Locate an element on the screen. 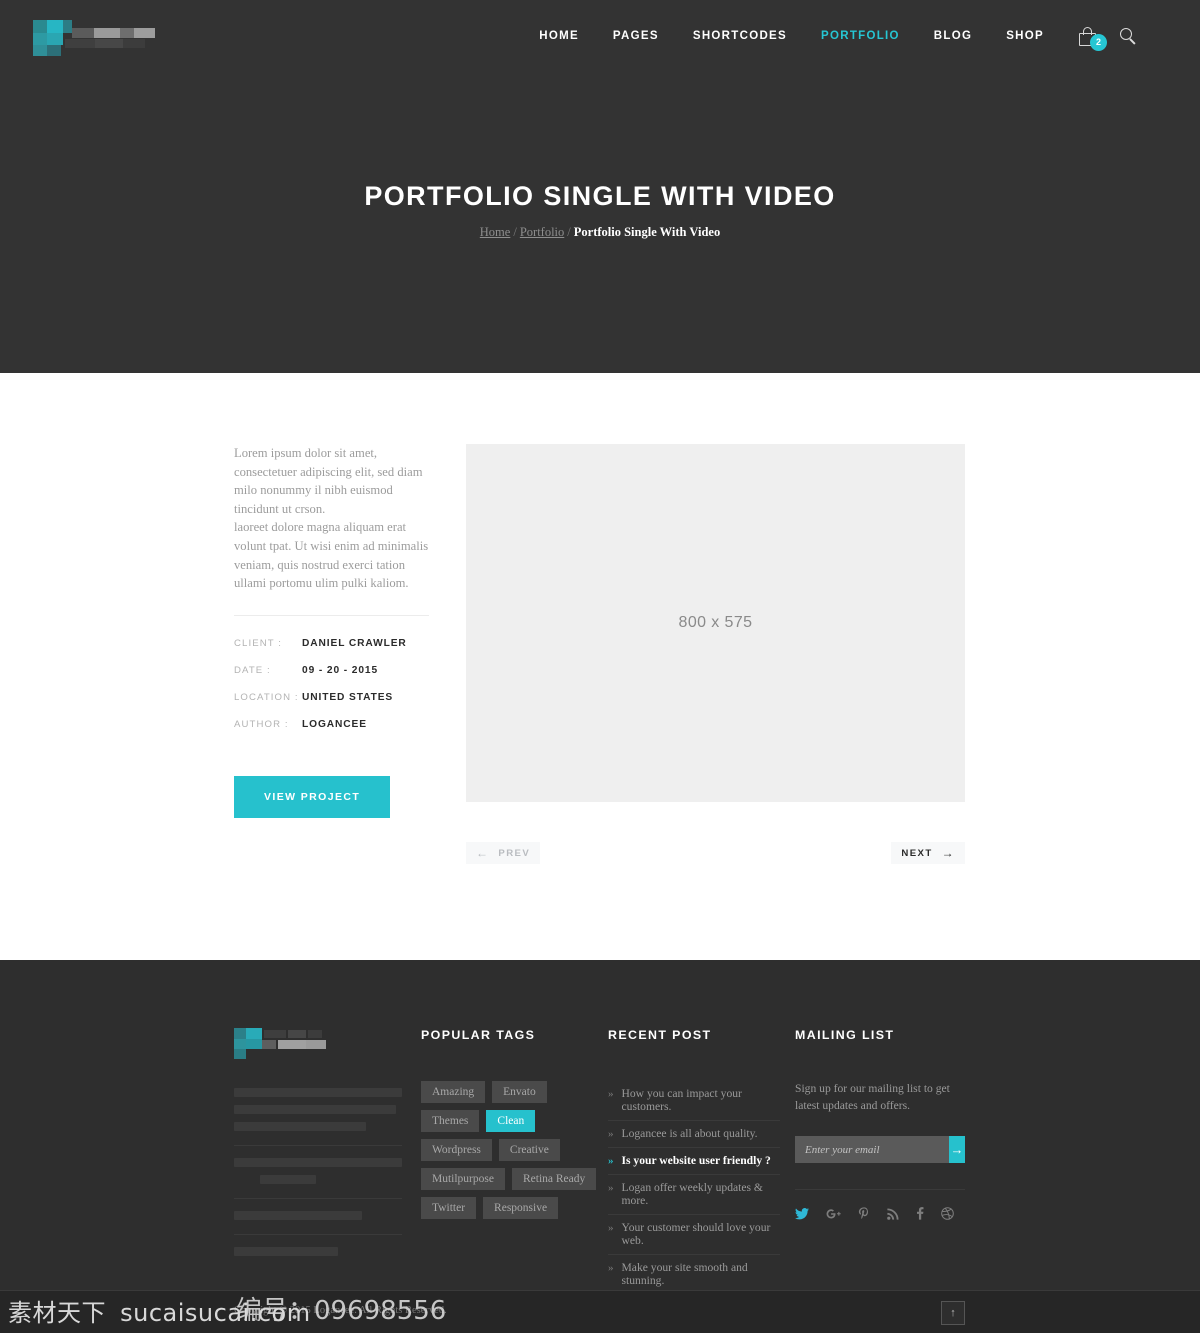 This screenshot has width=1200, height=1333. recent-post-item: » Your customer should love your web. is located at coordinates (694, 1235).